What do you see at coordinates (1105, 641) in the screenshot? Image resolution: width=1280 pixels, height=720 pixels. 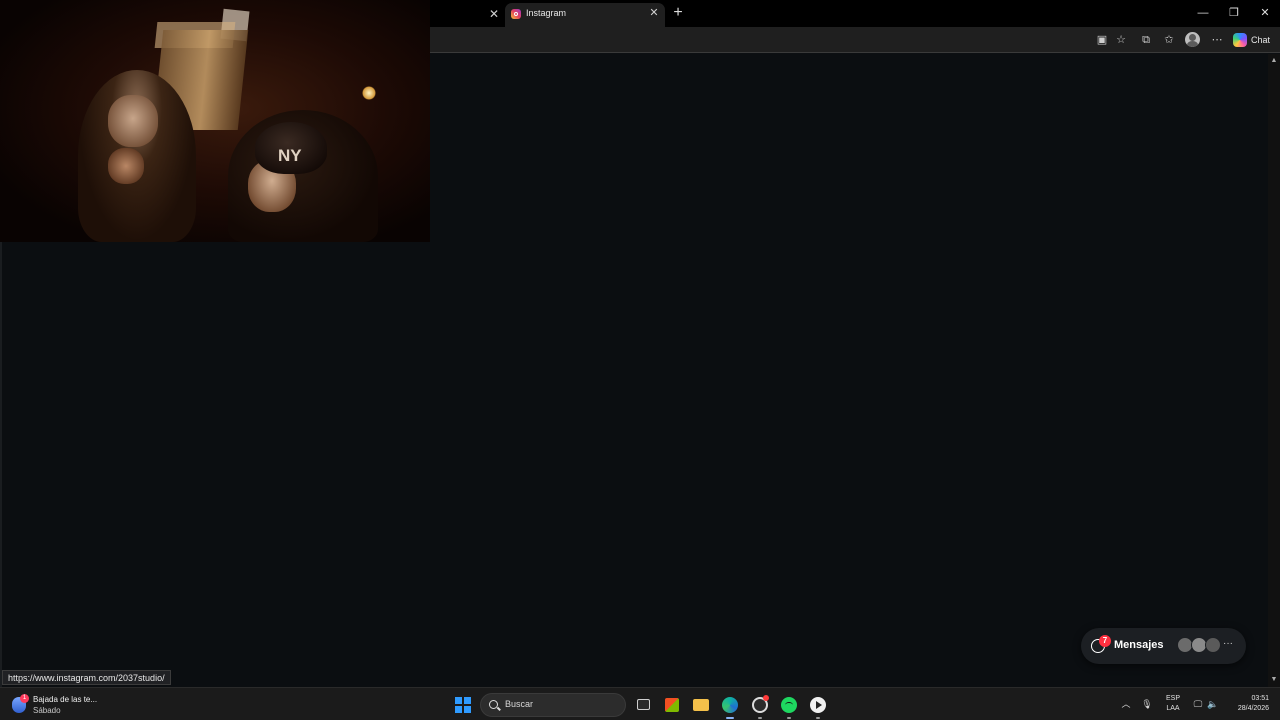 I see `unread-badge: 7` at bounding box center [1105, 641].